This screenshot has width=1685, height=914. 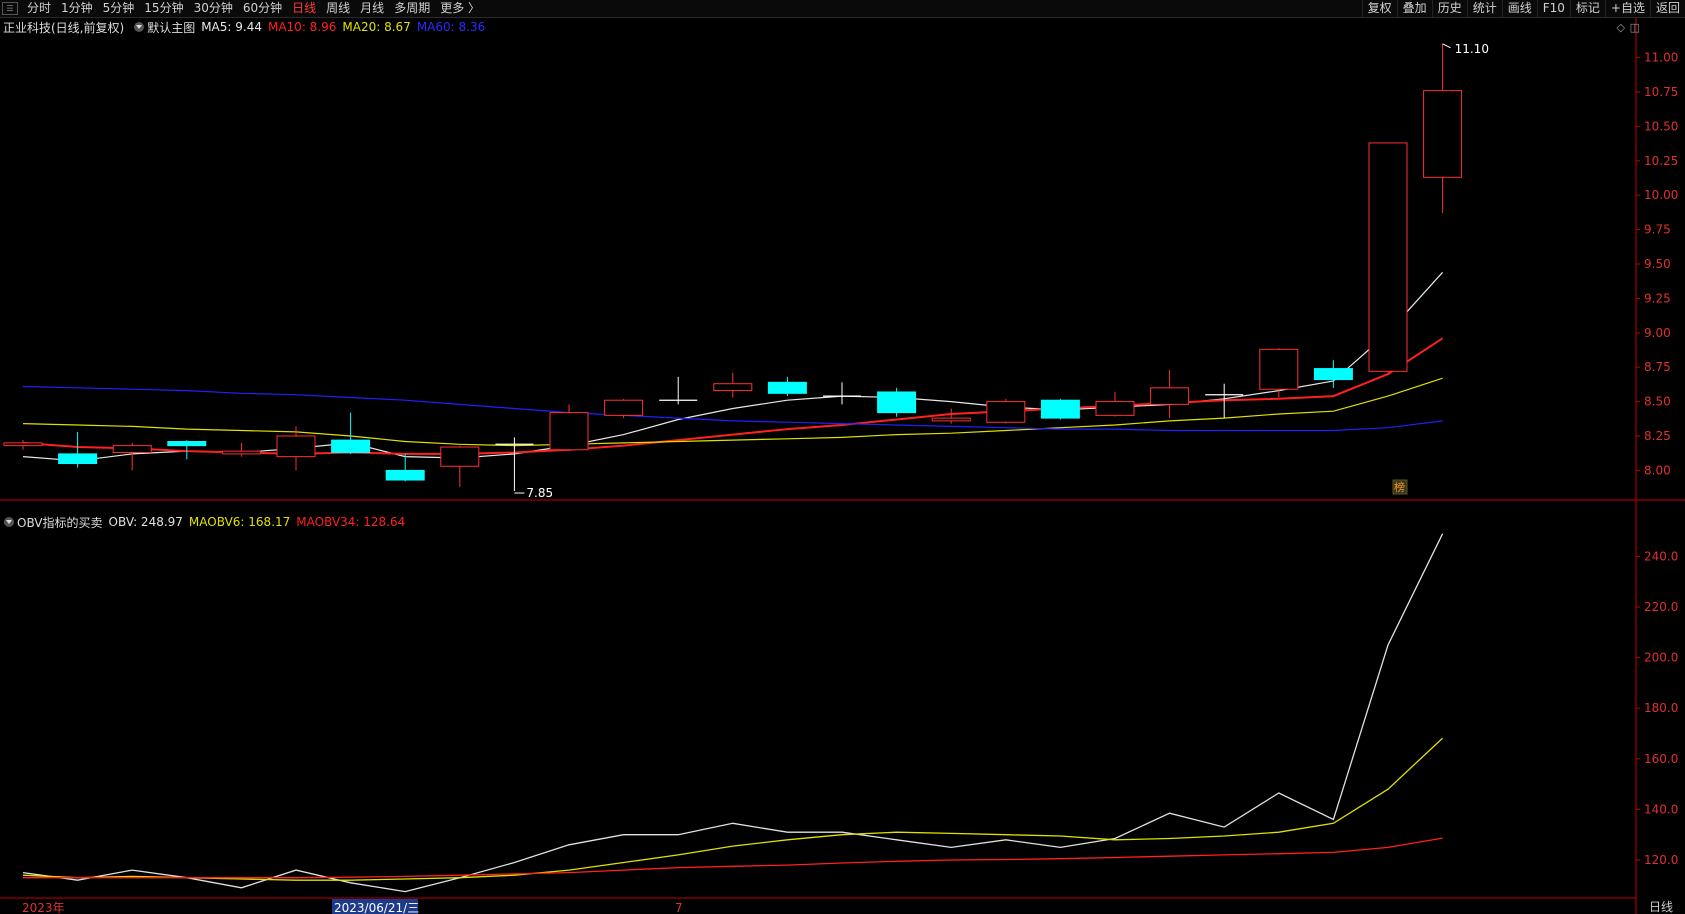 I want to click on toolbar-button: 历史, so click(x=1449, y=8).